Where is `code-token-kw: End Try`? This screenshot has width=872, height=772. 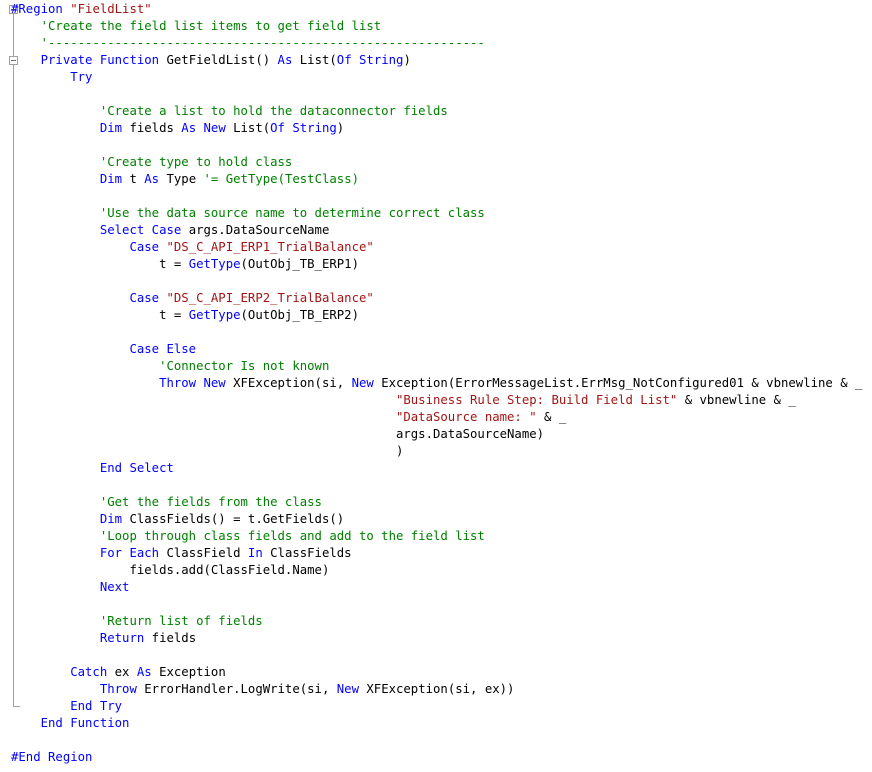 code-token-kw: End Try is located at coordinates (67, 706).